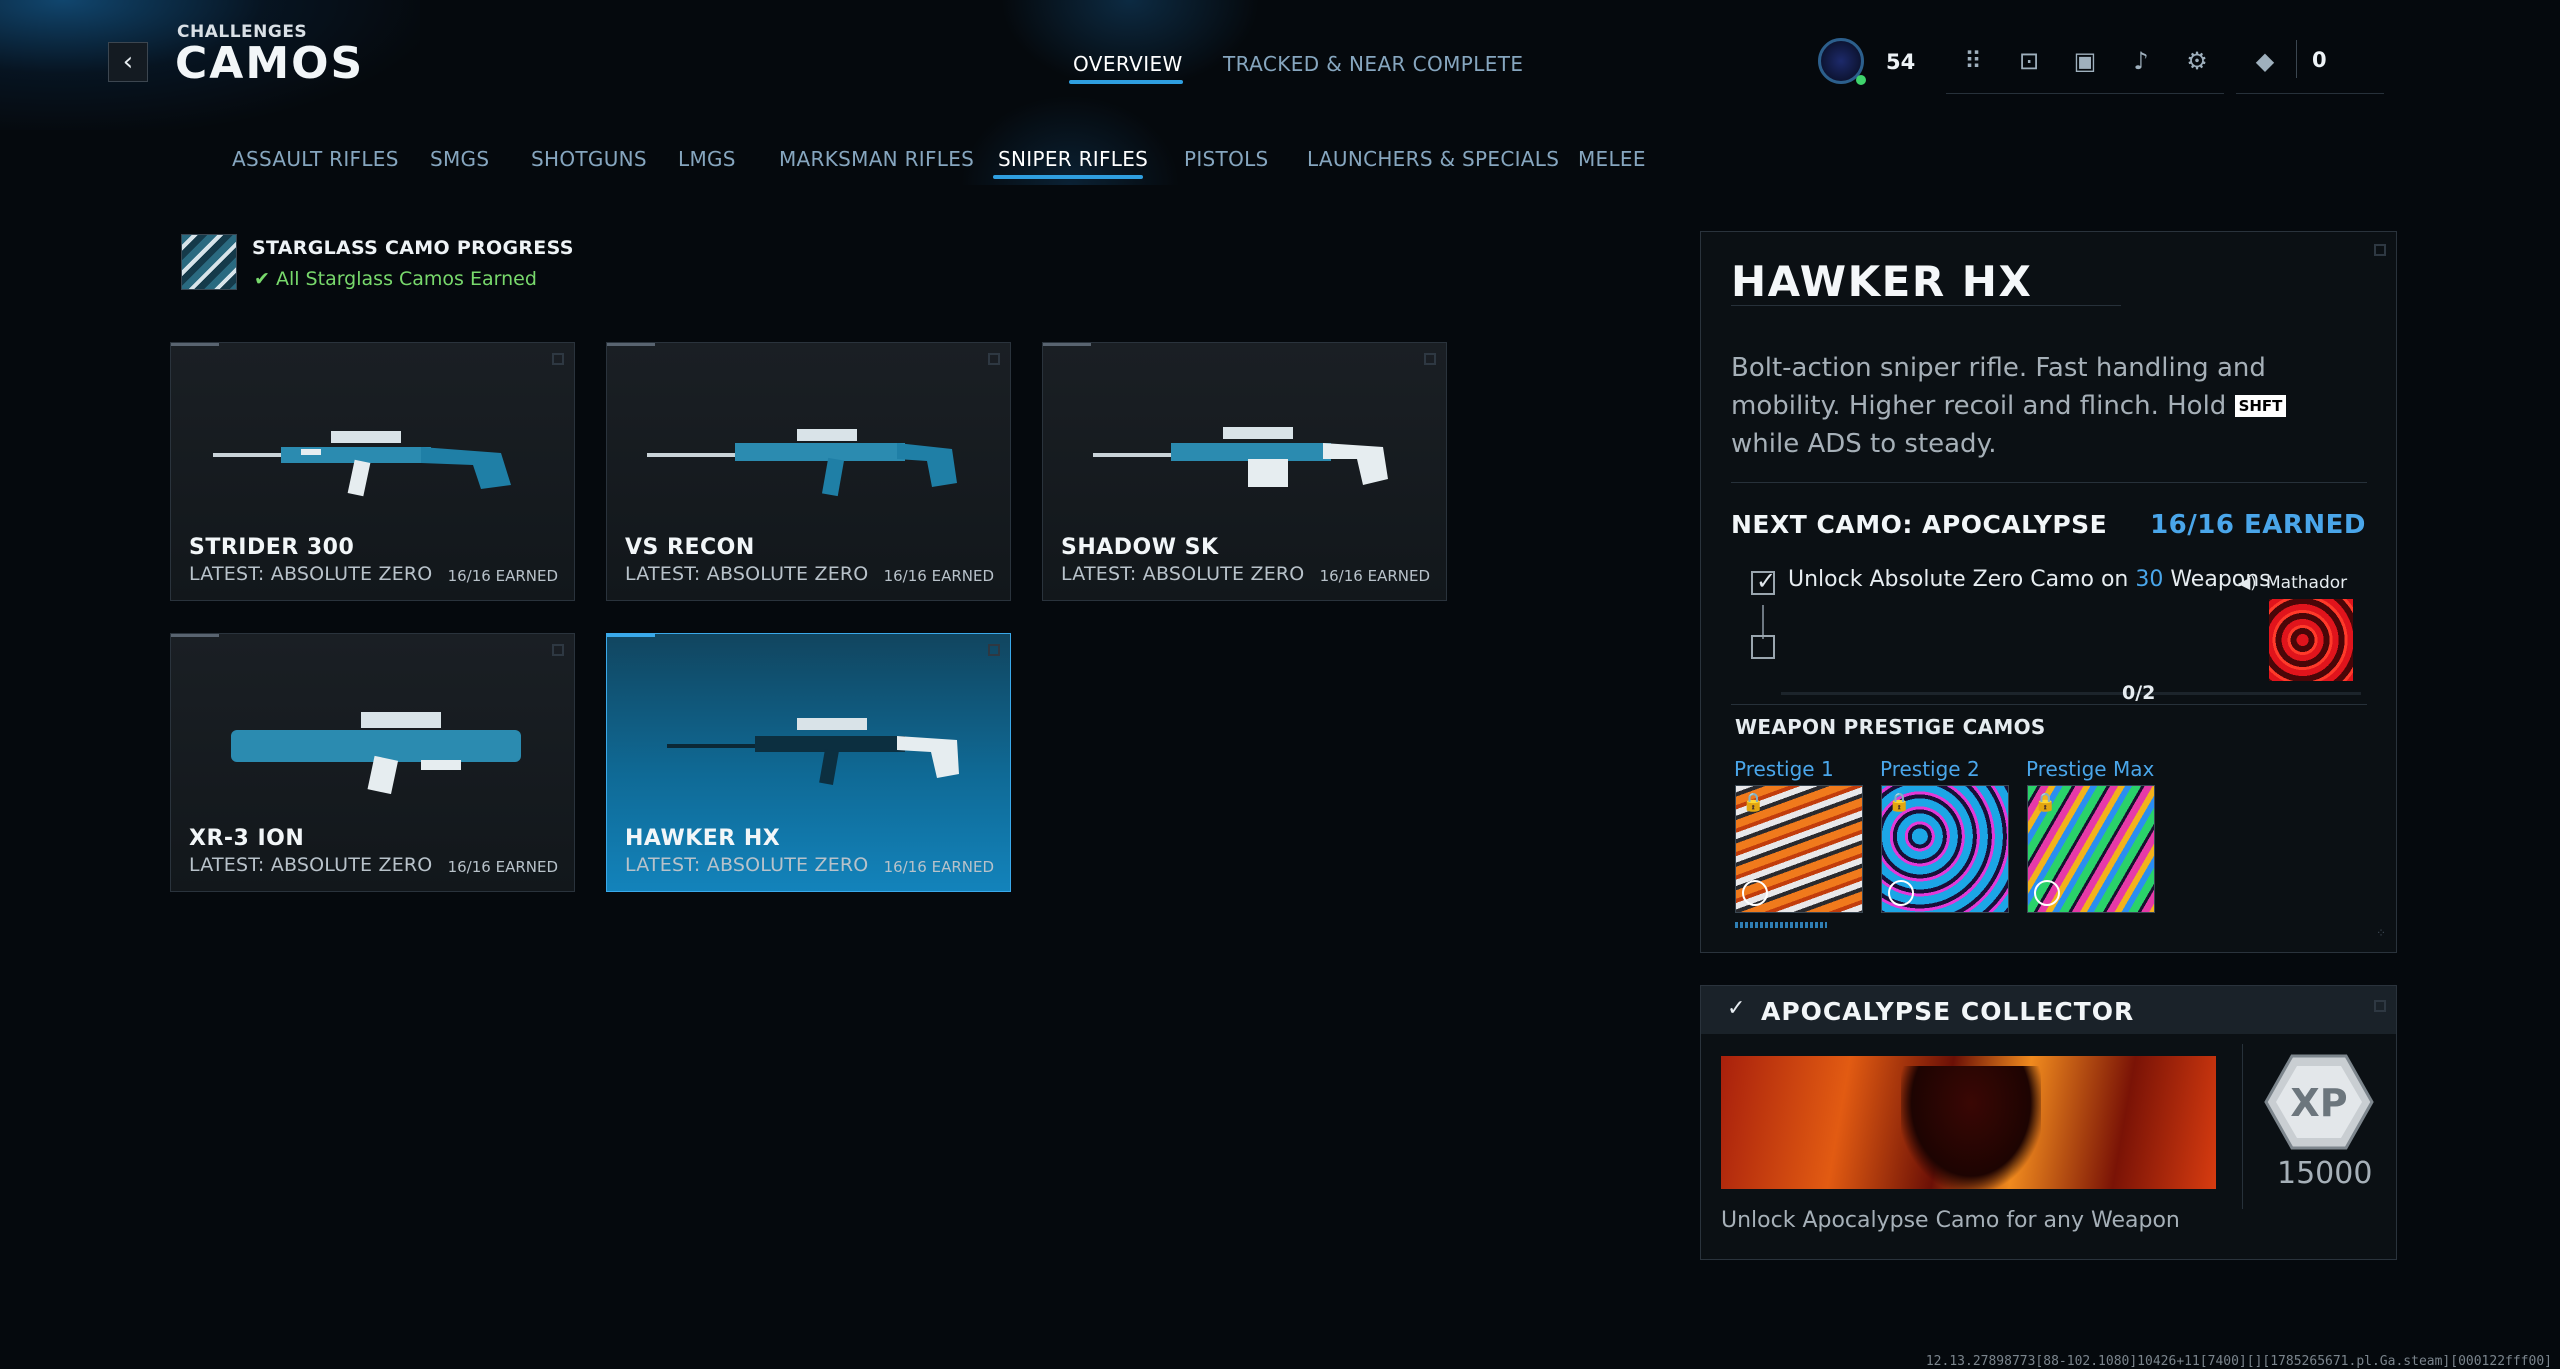 This screenshot has height=1369, width=2560. What do you see at coordinates (315, 159) in the screenshot?
I see `cat-assault-rifles: ASSAULT RIFLES` at bounding box center [315, 159].